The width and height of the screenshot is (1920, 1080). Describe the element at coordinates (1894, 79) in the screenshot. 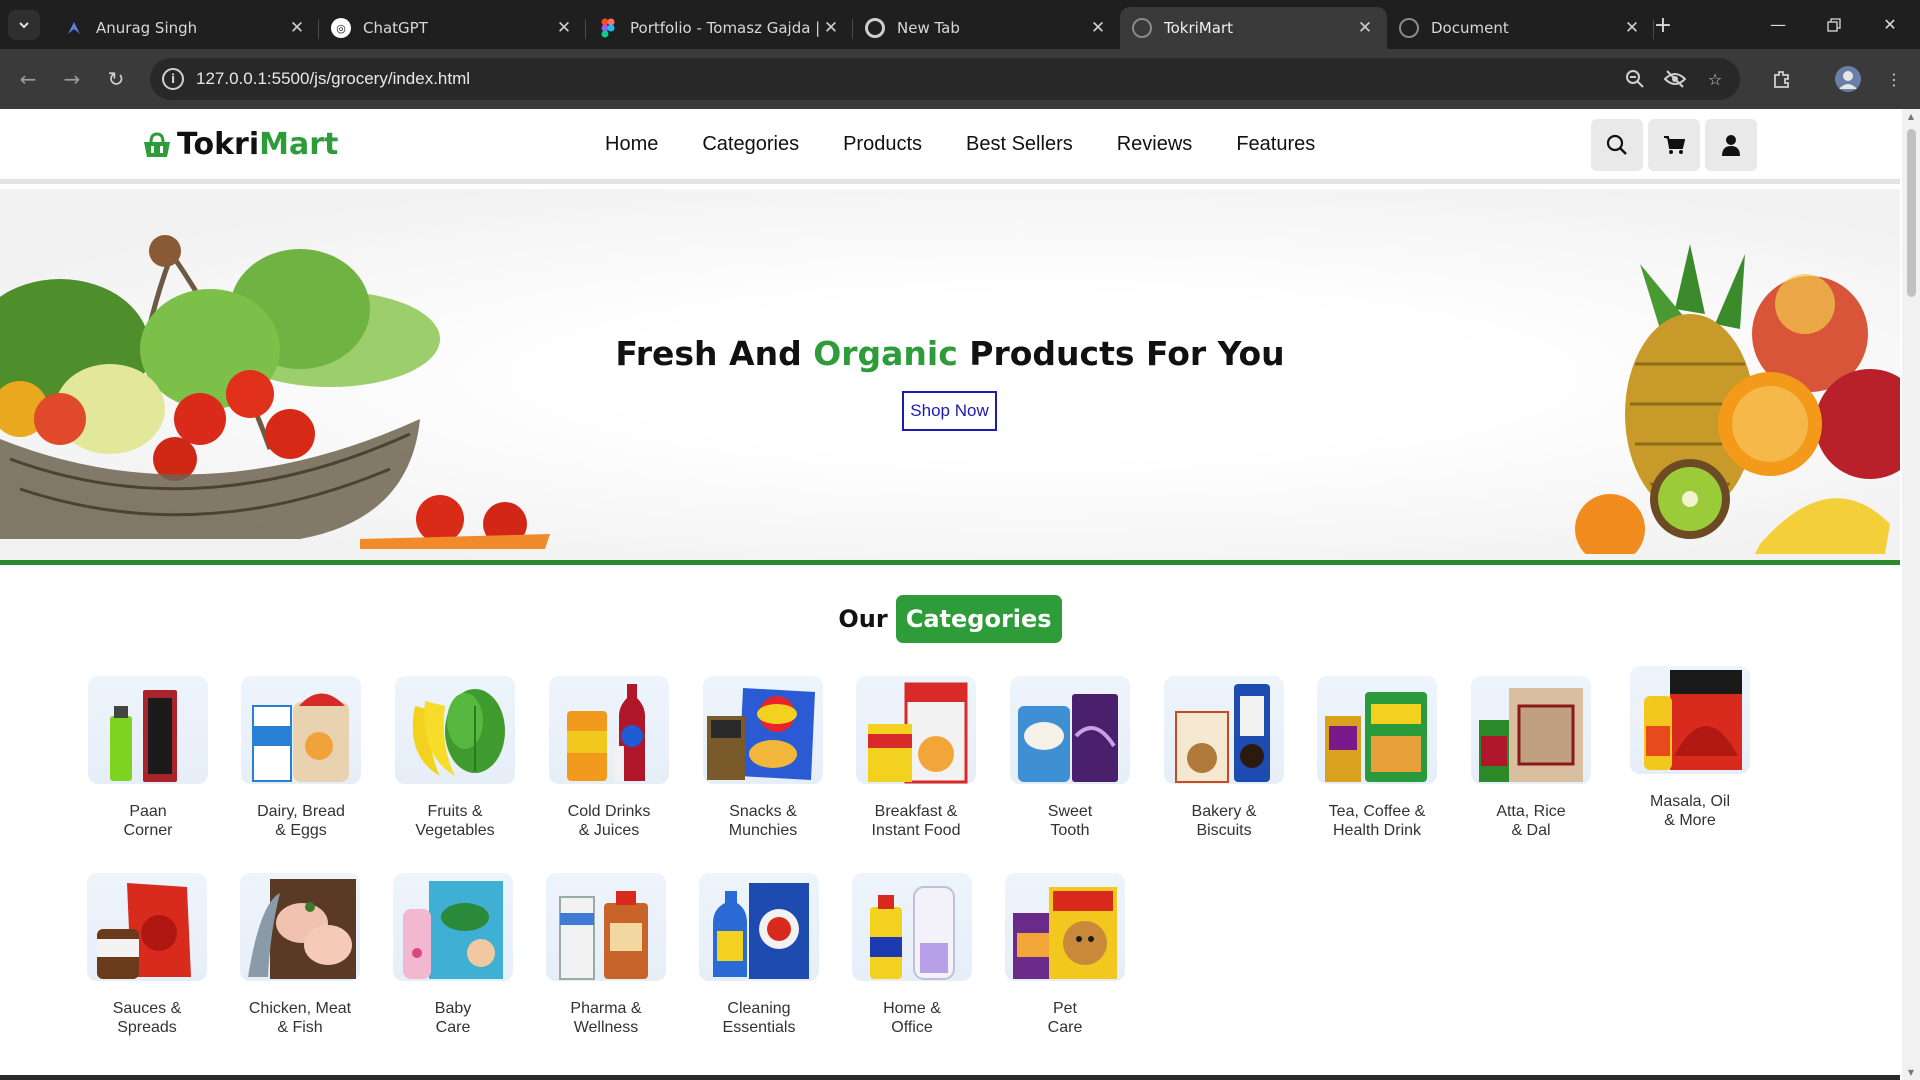

I see `kebab-menu-icon: ⋮` at that location.